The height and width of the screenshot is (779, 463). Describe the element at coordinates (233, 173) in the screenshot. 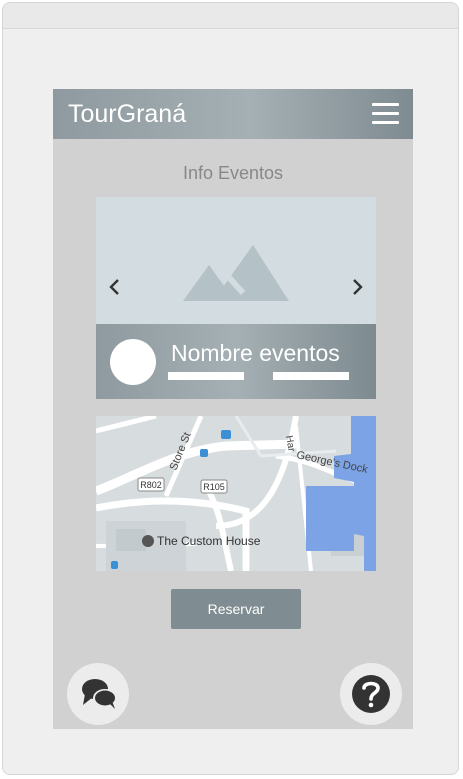

I see `section-title: Info Eventos` at that location.